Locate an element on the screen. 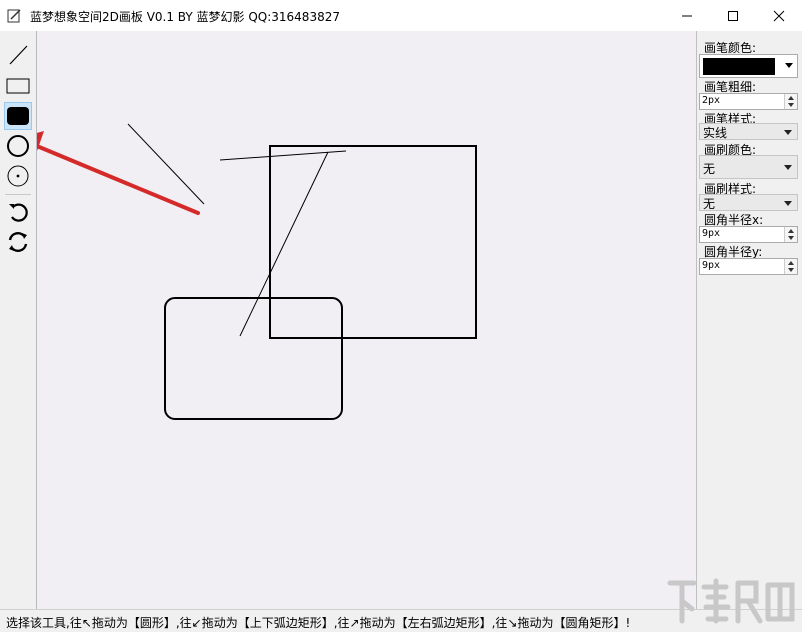 The height and width of the screenshot is (632, 802). drawn-rectangle is located at coordinates (373, 242).